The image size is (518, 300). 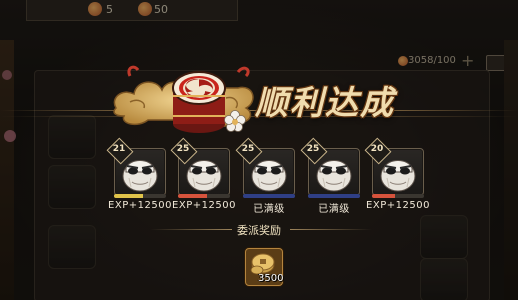 I want to click on shikigami-card: 20, so click(x=394, y=166).